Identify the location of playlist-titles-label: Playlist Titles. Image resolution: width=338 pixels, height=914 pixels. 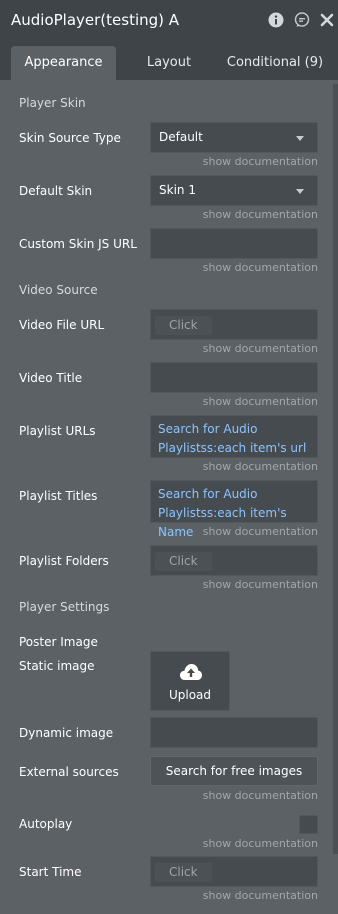
(58, 496).